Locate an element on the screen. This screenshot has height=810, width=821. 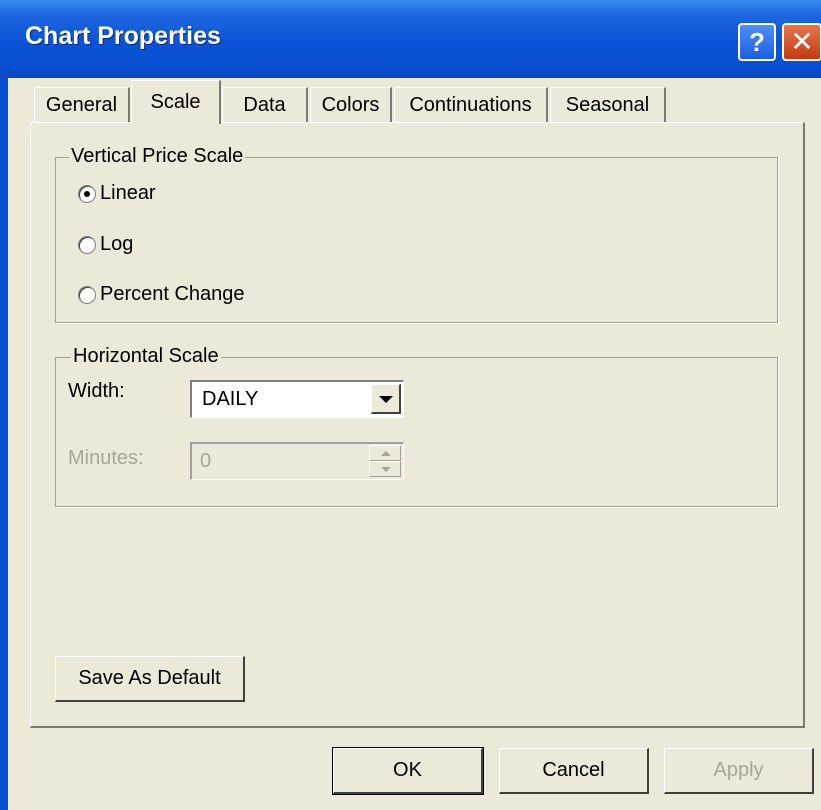
title-bar: Chart Properties ? ✕ is located at coordinates (410, 39).